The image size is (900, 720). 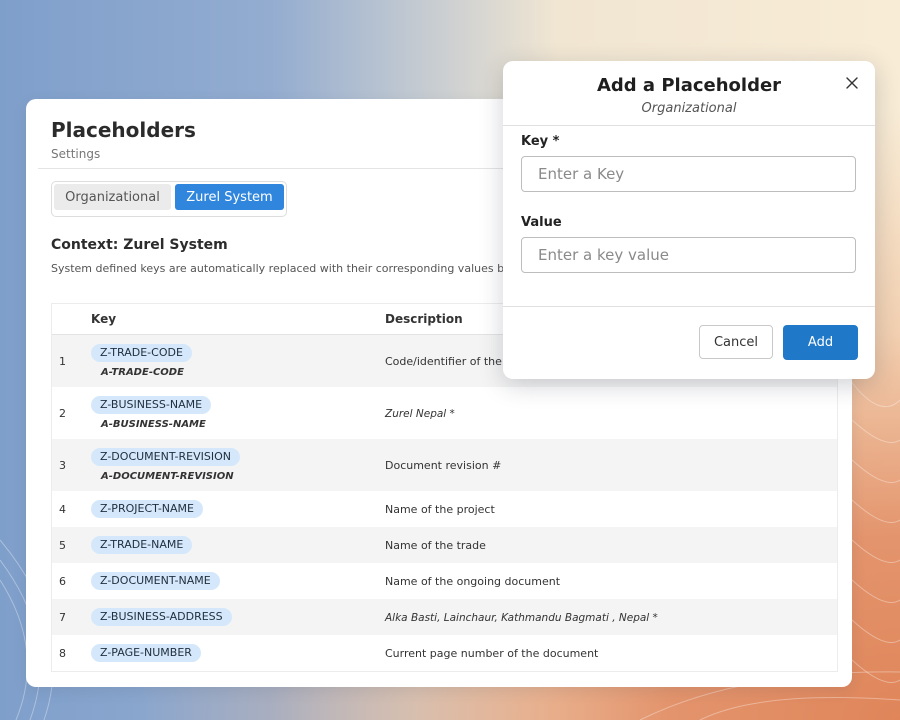 What do you see at coordinates (62, 653) in the screenshot?
I see `row-index: 8` at bounding box center [62, 653].